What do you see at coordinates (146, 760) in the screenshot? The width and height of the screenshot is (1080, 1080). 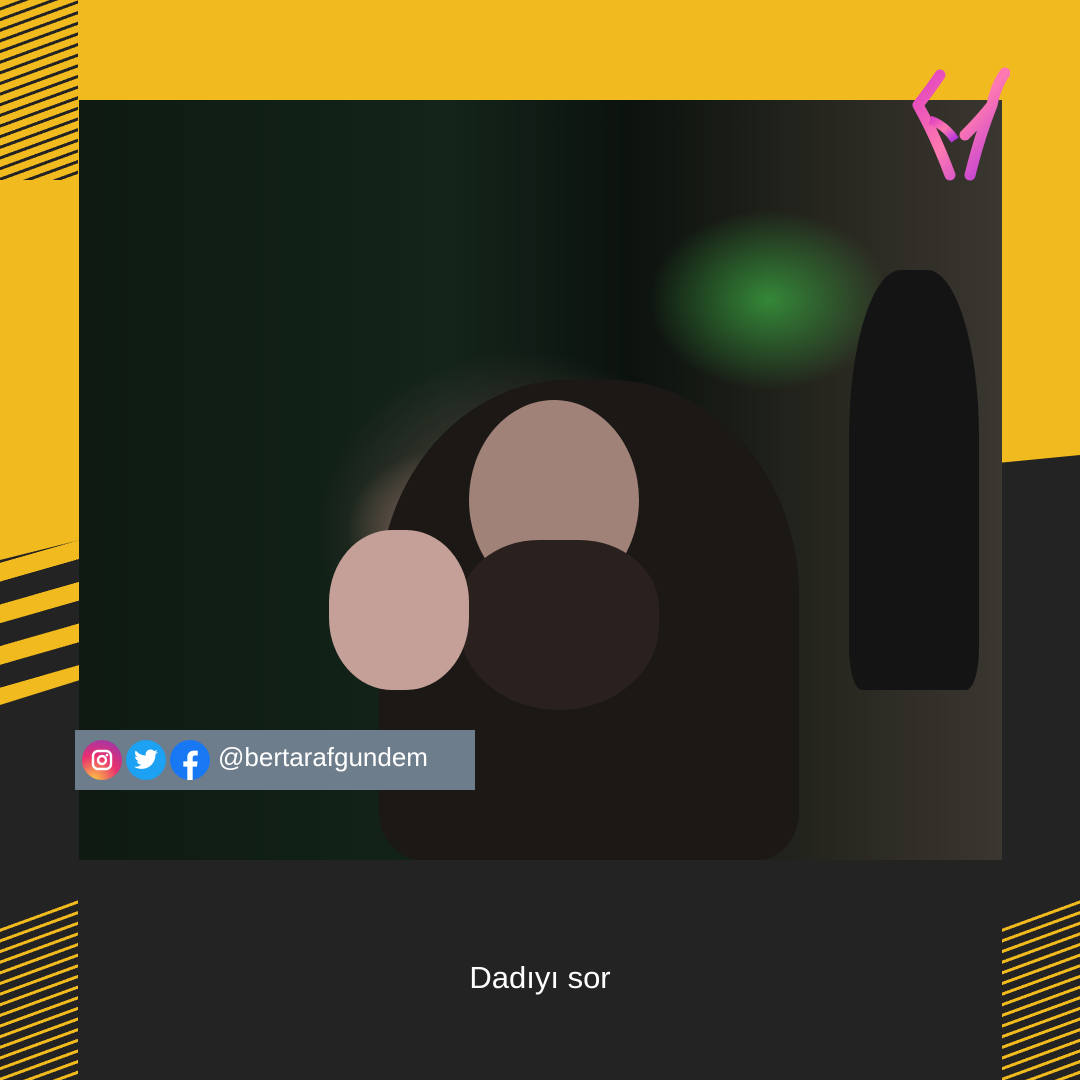 I see `twitter-icon` at bounding box center [146, 760].